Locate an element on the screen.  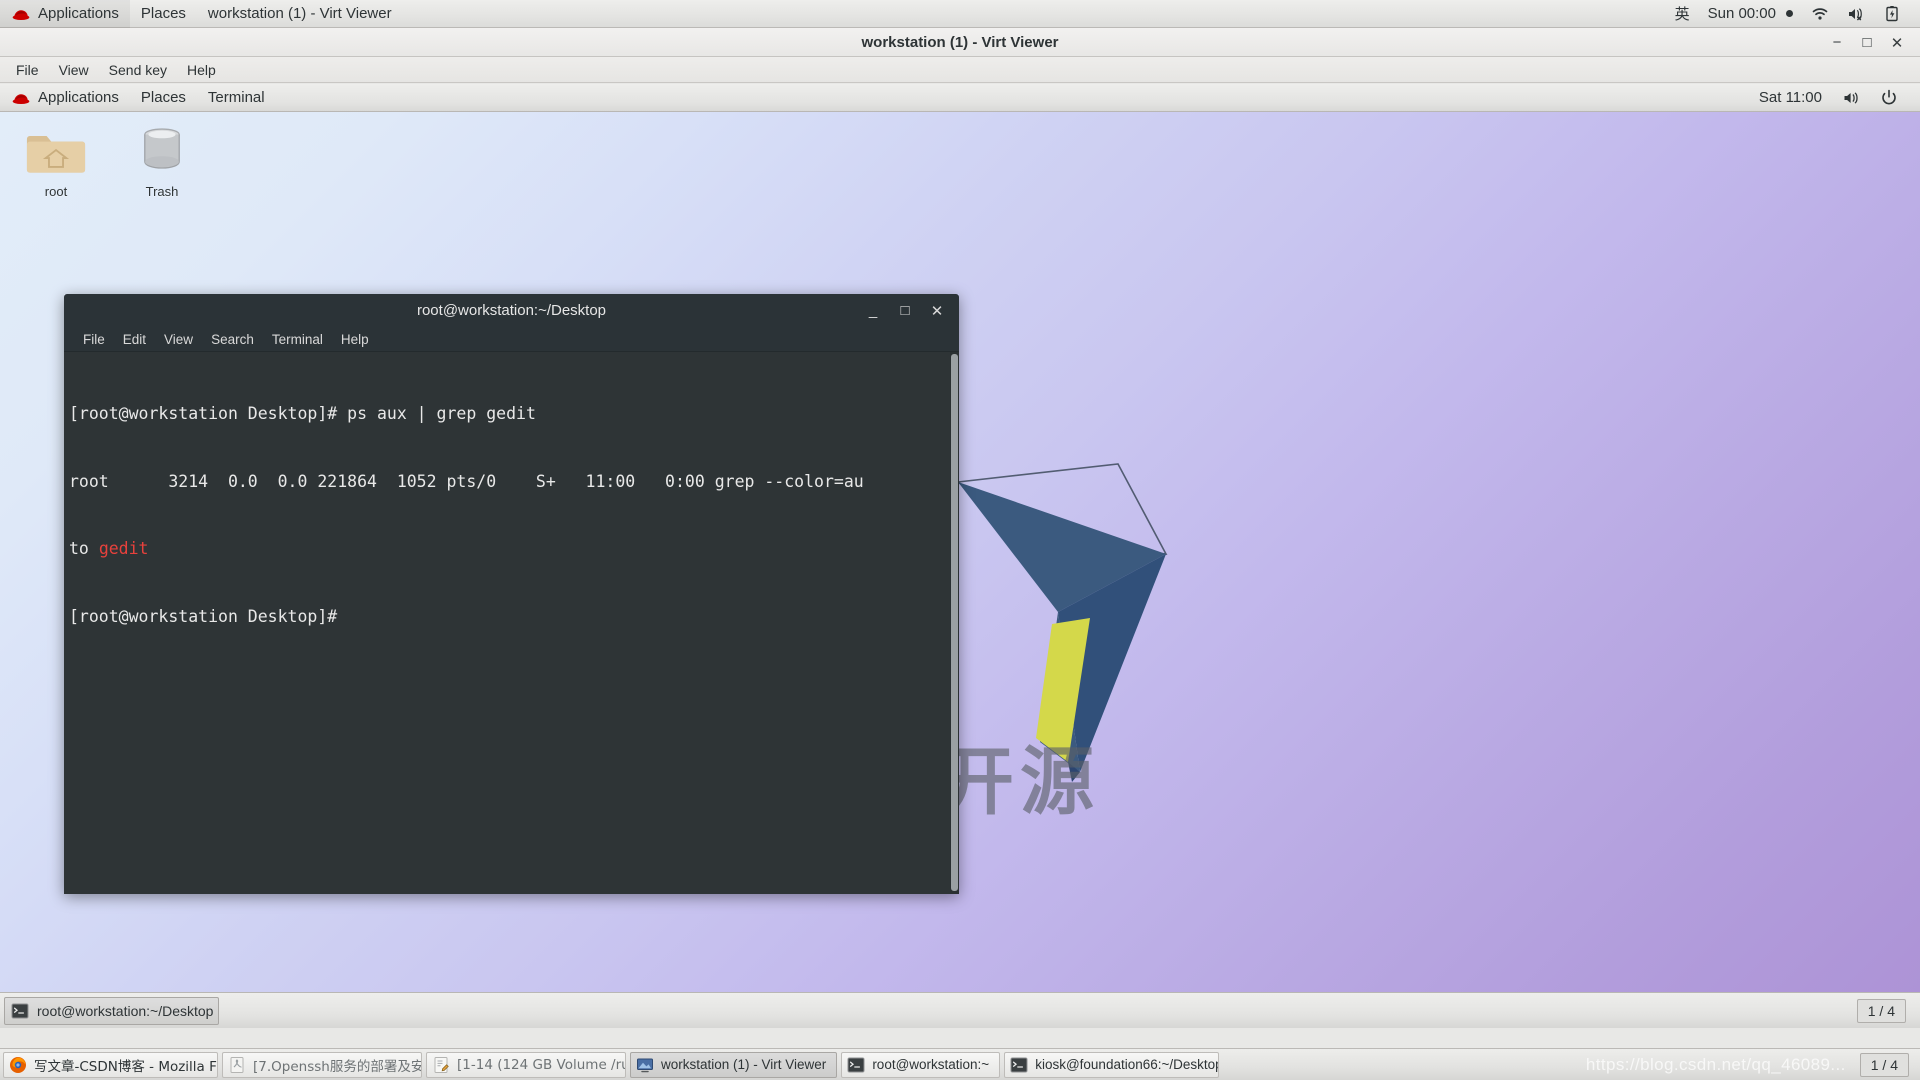
guest-taskbar-right: 1 / 4 is located at coordinates (1886, 1010).